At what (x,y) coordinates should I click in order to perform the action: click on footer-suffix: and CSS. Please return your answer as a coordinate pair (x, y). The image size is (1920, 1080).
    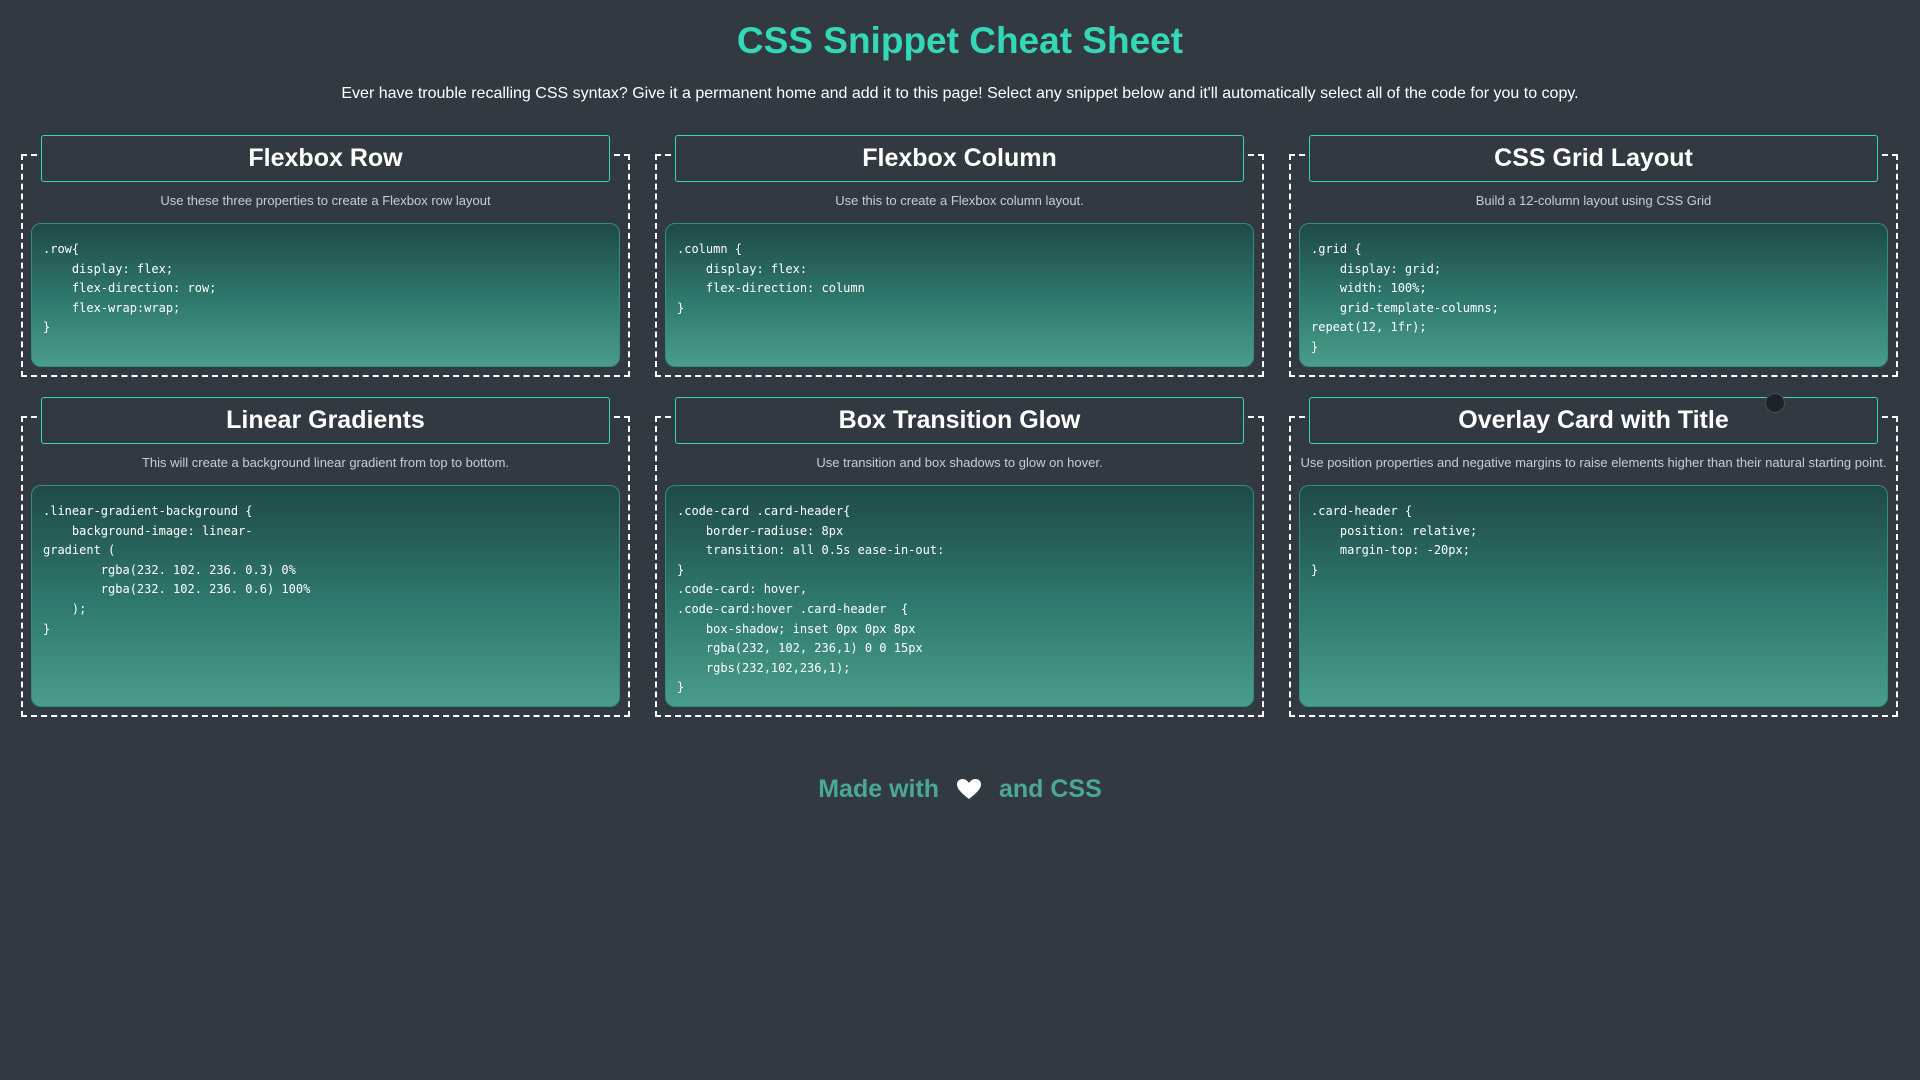
    Looking at the image, I should click on (1050, 789).